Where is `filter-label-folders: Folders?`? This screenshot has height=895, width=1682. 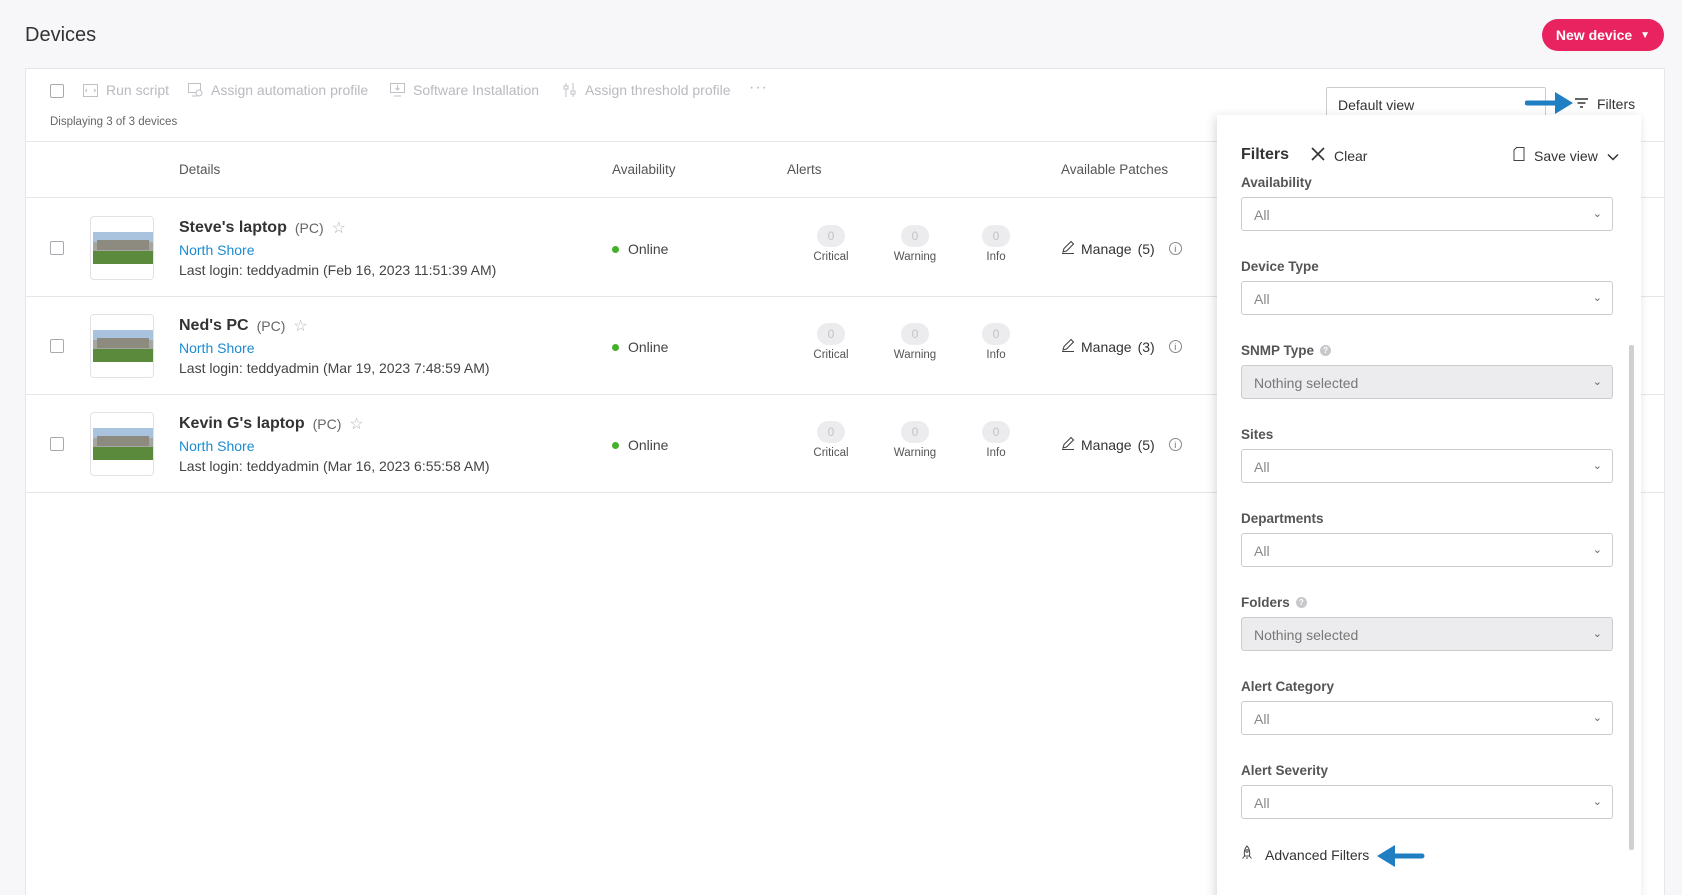
filter-label-folders: Folders? is located at coordinates (1274, 602).